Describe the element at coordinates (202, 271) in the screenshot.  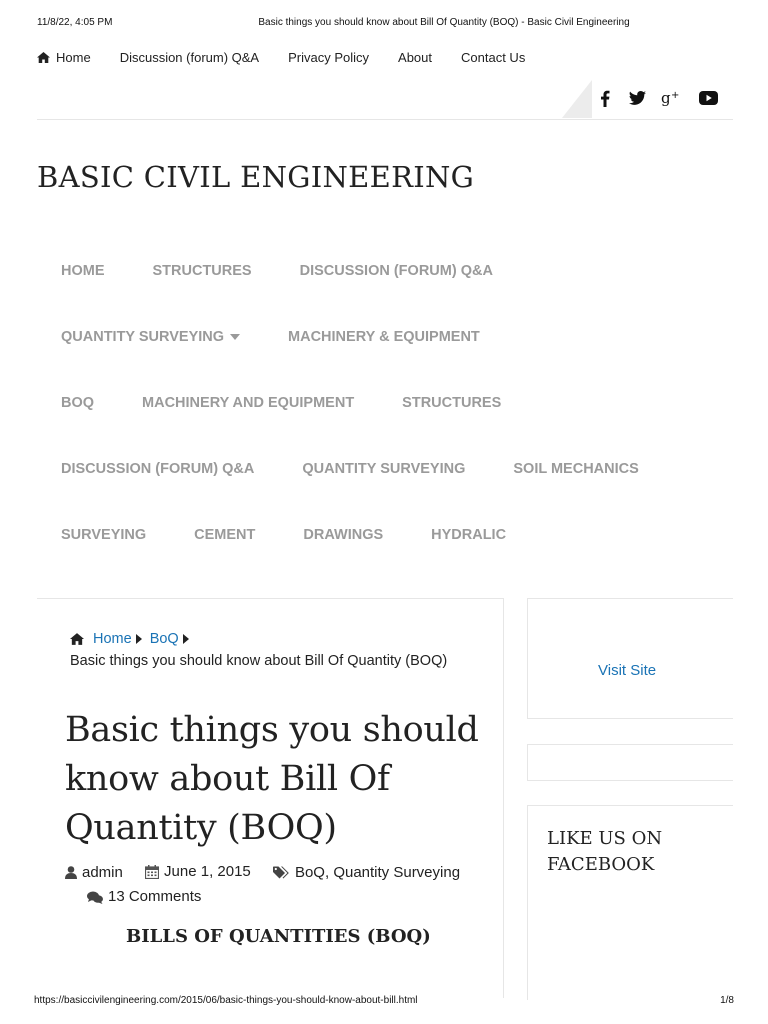
I see `menu-item-structures: STRUCTURES` at that location.